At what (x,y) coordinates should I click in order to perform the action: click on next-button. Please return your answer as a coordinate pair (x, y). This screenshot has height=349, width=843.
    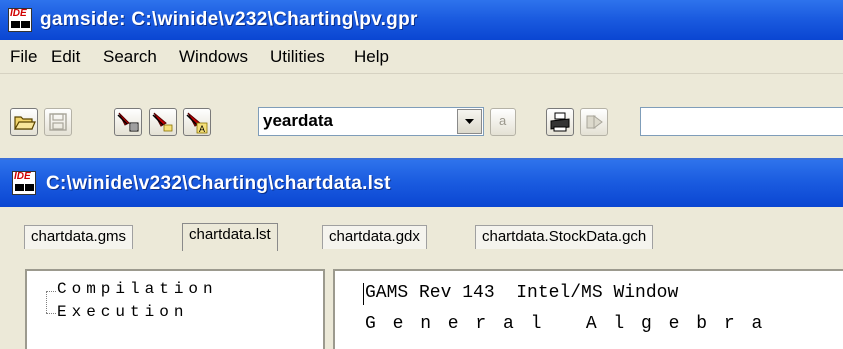
    Looking at the image, I should click on (594, 122).